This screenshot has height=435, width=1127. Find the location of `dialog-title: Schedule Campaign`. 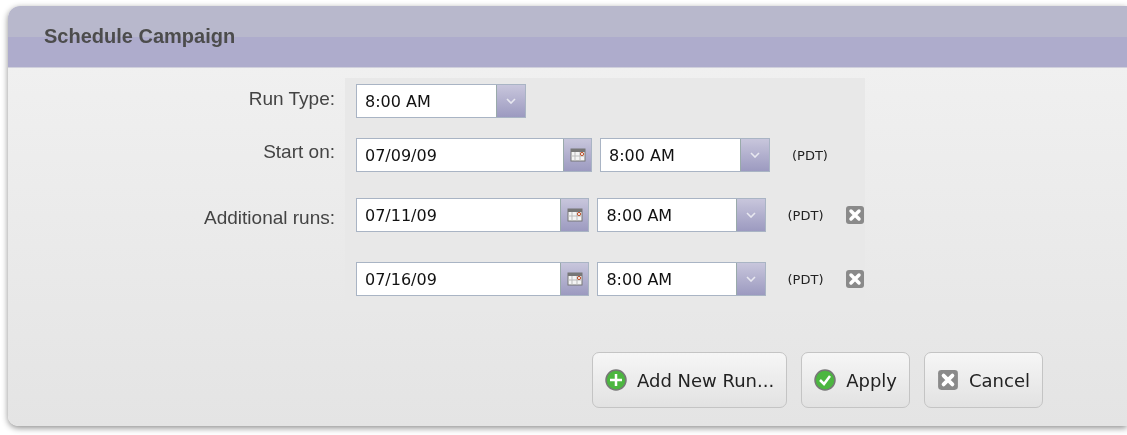

dialog-title: Schedule Campaign is located at coordinates (140, 36).